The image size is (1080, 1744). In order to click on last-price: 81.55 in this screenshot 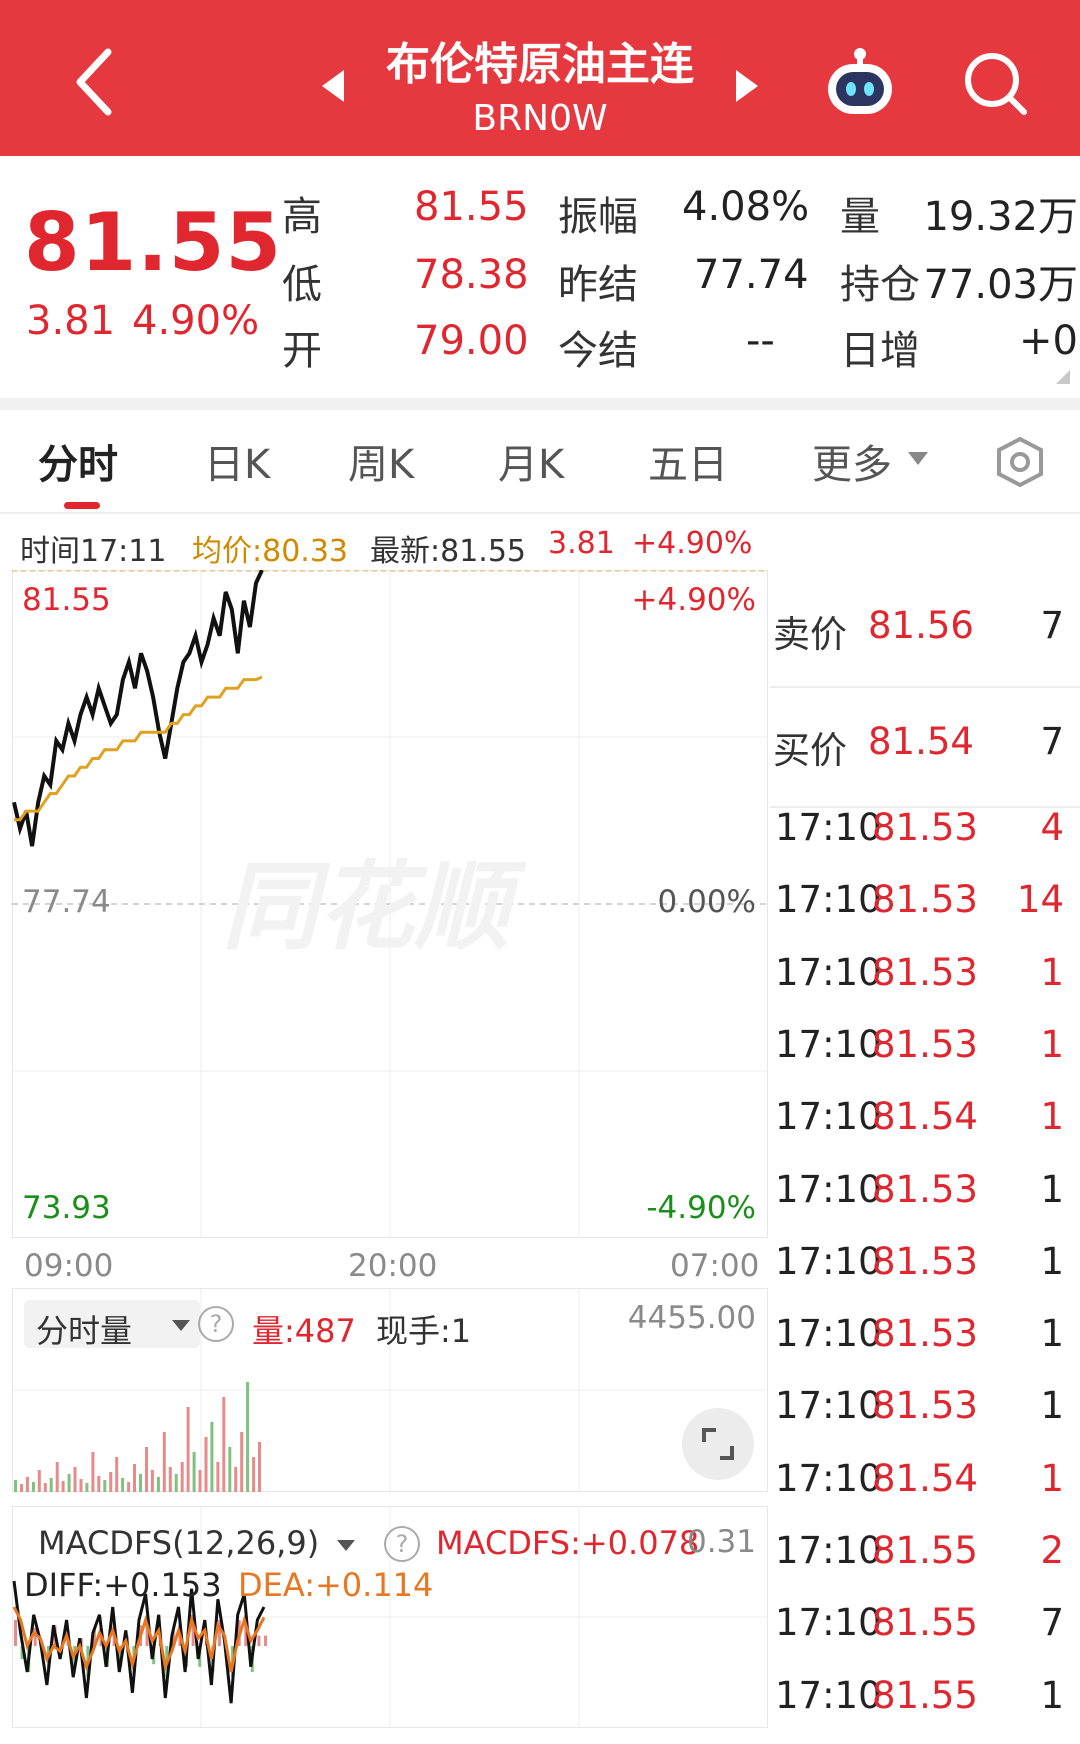, I will do `click(153, 242)`.